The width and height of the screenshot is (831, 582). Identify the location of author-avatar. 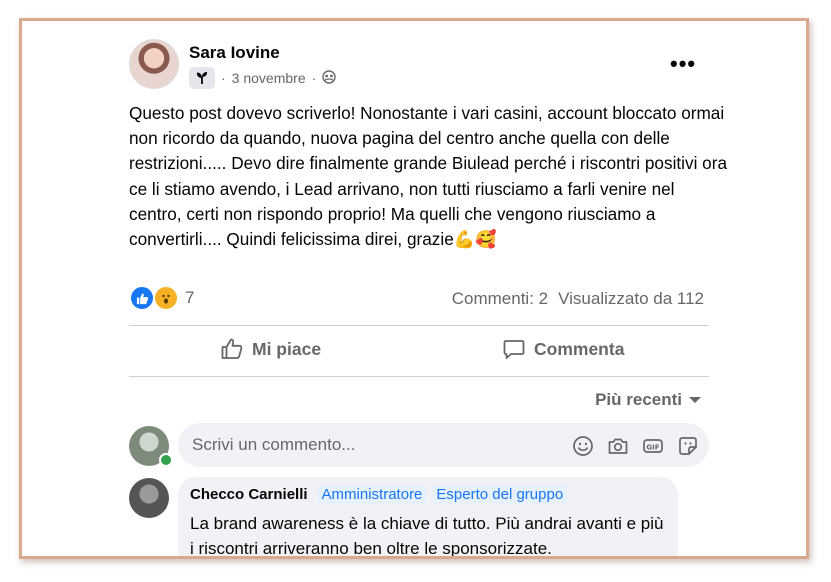
(154, 64).